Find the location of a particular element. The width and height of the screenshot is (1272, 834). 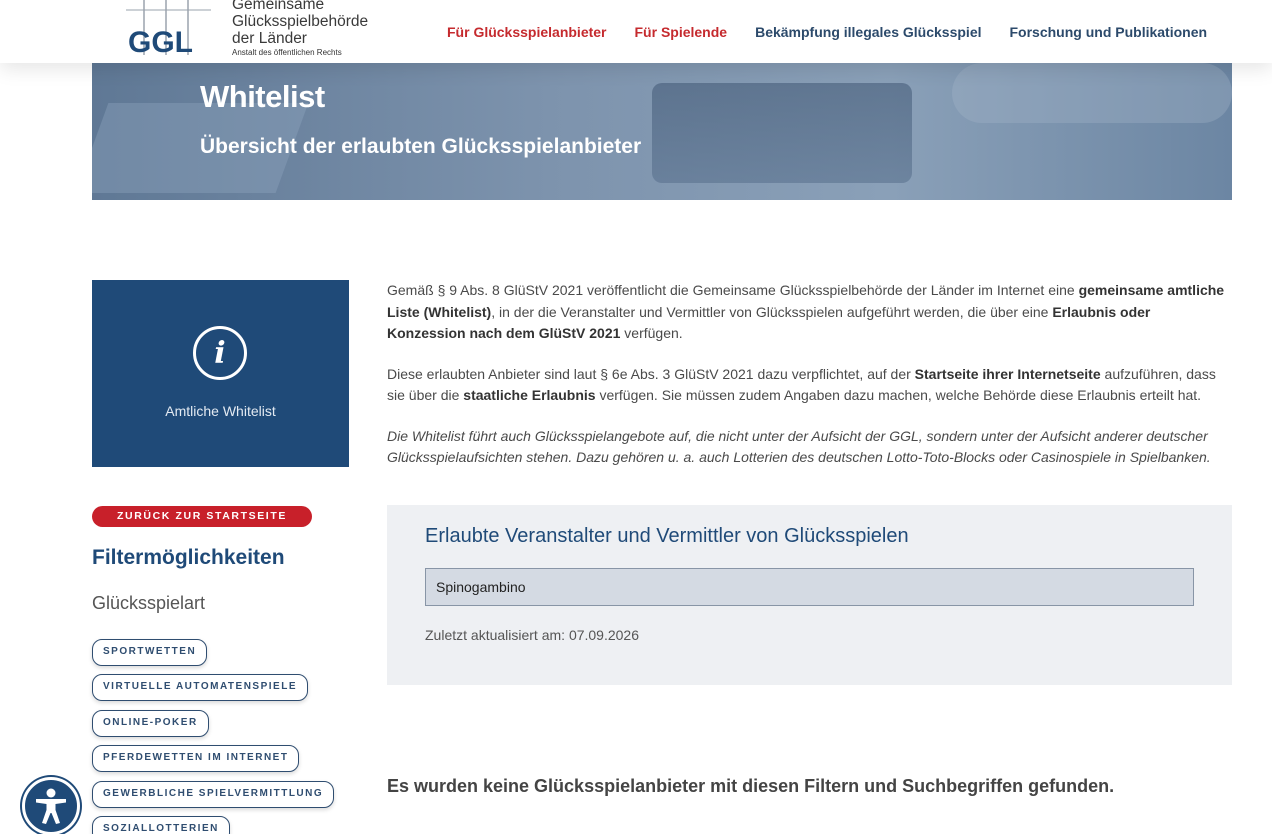

logo-line-3: der Länder is located at coordinates (269, 38).